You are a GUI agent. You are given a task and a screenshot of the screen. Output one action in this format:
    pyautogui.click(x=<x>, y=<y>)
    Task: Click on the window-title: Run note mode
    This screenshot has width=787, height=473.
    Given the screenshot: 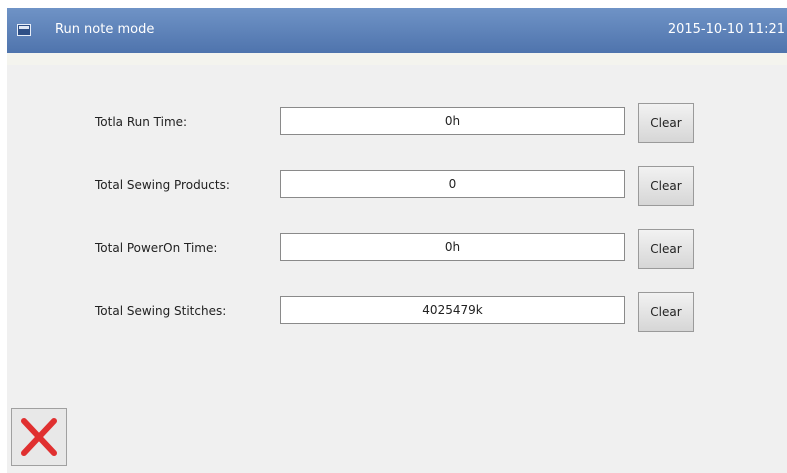 What is the action you would take?
    pyautogui.click(x=105, y=29)
    